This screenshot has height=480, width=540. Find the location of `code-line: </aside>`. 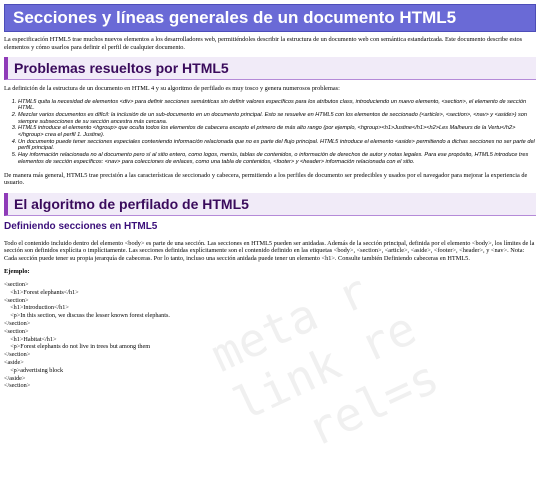

code-line: </aside> is located at coordinates (15, 378).